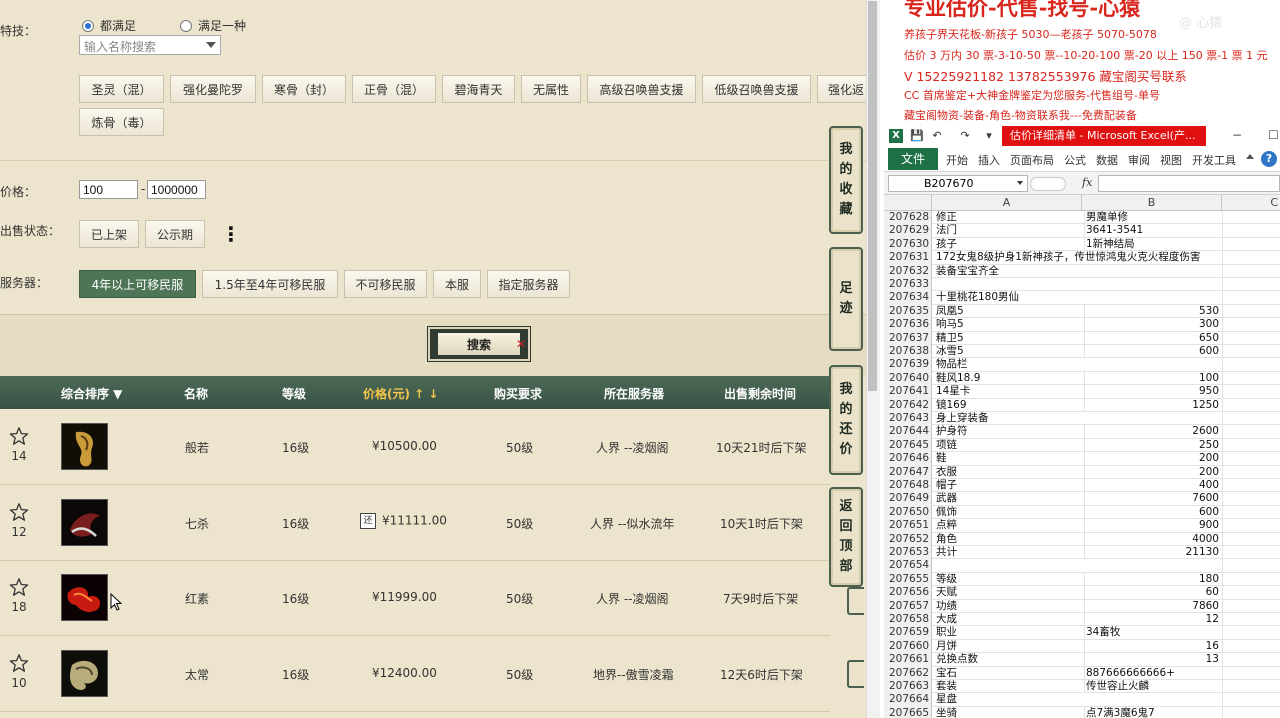 The width and height of the screenshot is (1280, 718). I want to click on sheet-row: 207664 星盘, so click(1082, 700).